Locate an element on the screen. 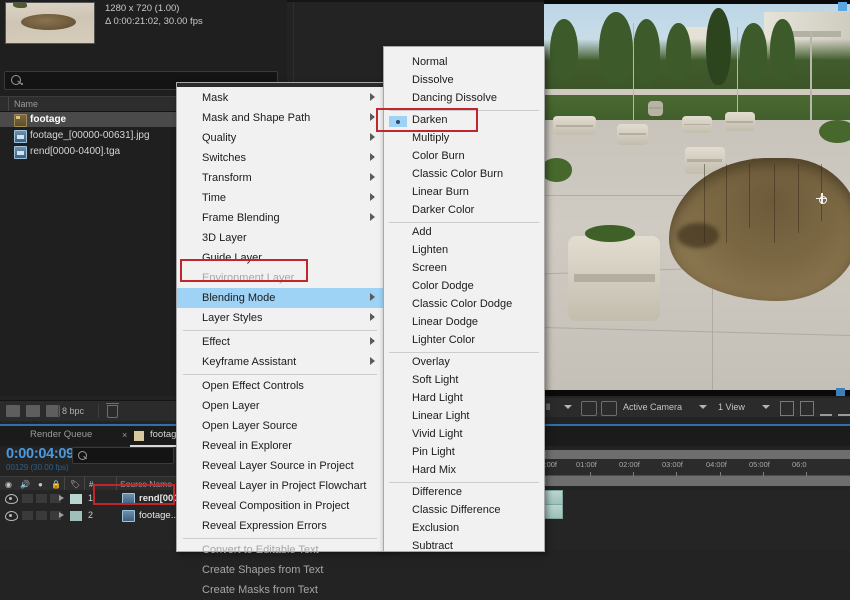  menu-item-reveal-in-explorer: Reveal in Explorer is located at coordinates (280, 446).